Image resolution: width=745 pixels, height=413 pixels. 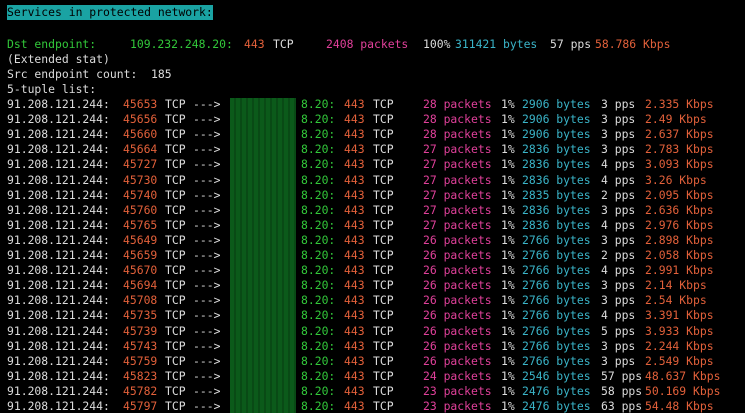 What do you see at coordinates (140, 104) in the screenshot?
I see `row-src-port: 45653` at bounding box center [140, 104].